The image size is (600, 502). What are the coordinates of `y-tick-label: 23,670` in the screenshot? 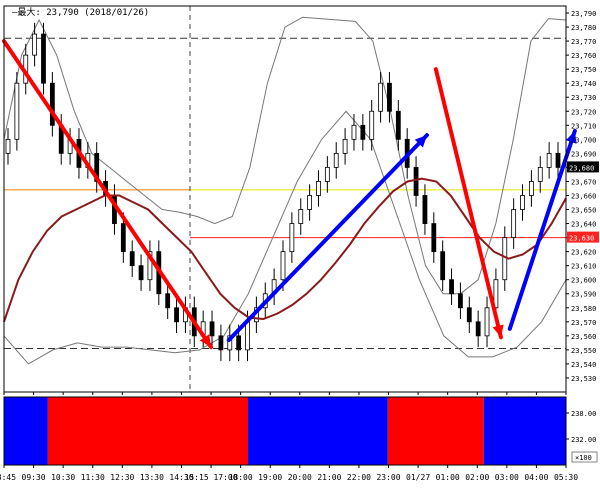 It's located at (583, 182).